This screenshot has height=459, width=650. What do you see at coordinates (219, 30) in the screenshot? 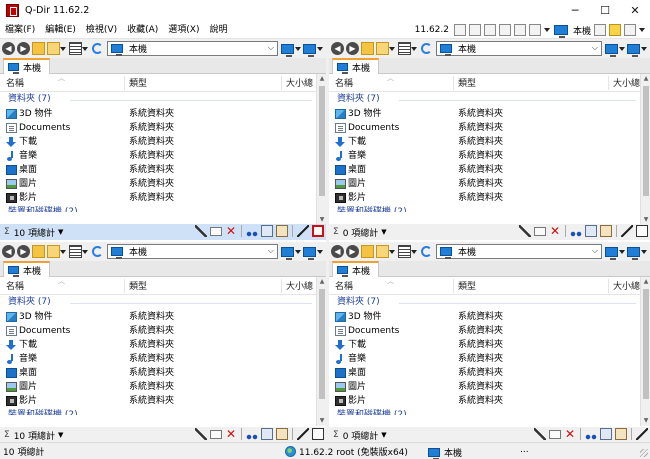
I see `menu-help: 說明` at bounding box center [219, 30].